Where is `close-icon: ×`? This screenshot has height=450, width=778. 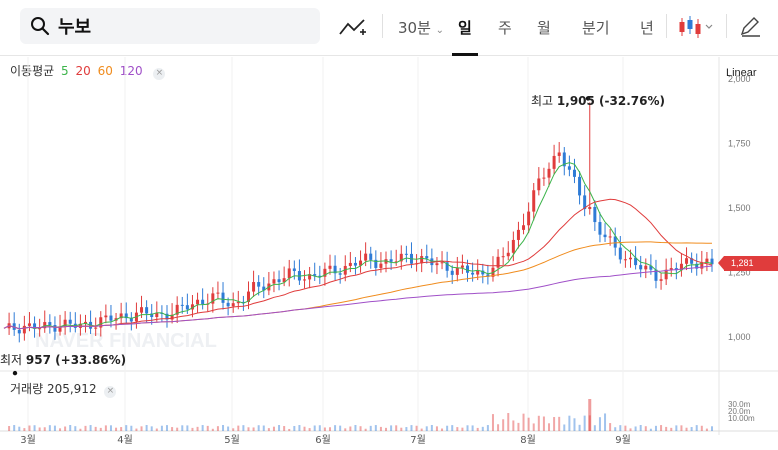 close-icon: × is located at coordinates (110, 392).